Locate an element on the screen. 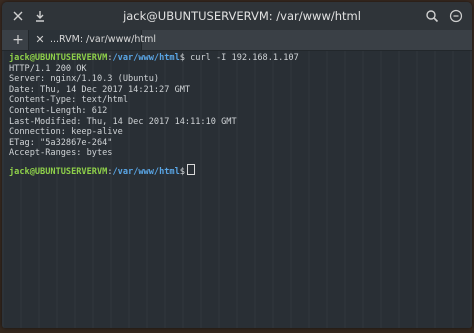  output-line: Accept-Ranges: bytes is located at coordinates (61, 153).